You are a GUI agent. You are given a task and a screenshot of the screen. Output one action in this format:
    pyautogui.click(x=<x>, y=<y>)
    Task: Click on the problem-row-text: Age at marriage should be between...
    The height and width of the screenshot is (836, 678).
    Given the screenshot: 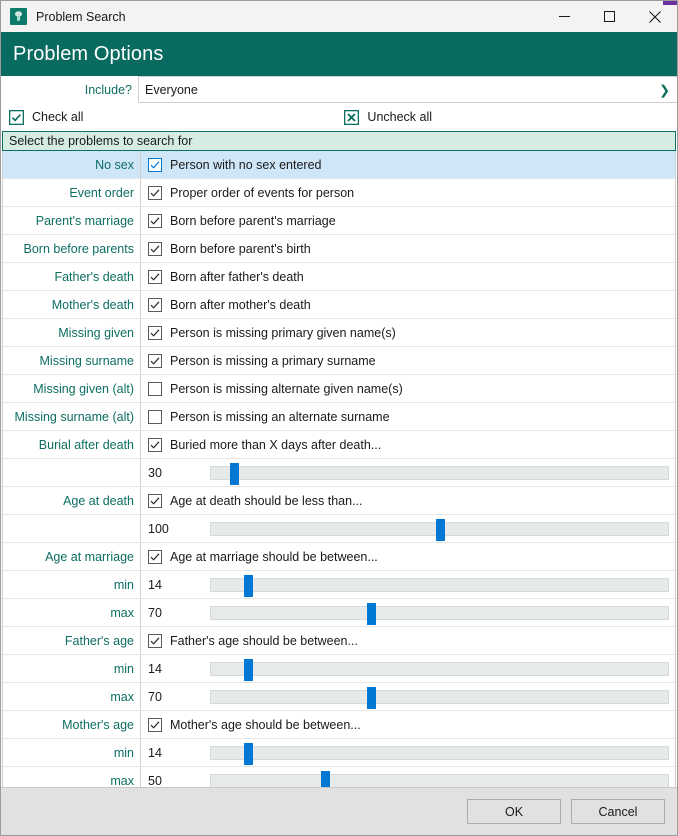 What is the action you would take?
    pyautogui.click(x=274, y=556)
    